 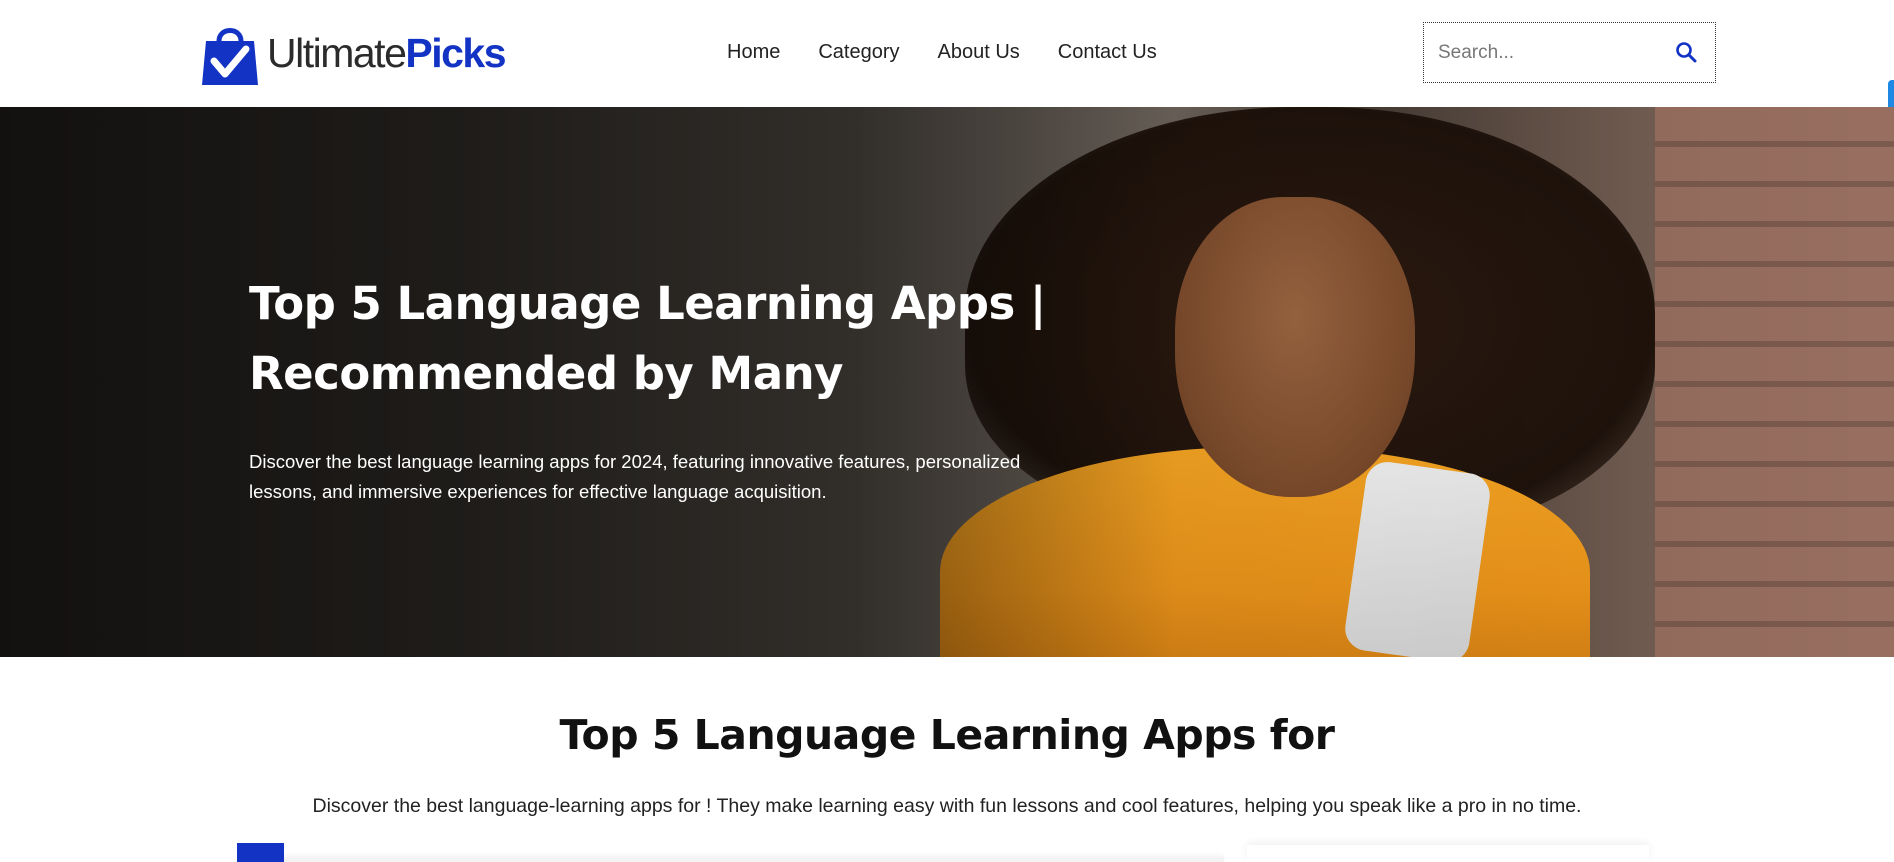 What do you see at coordinates (230, 53) in the screenshot?
I see `shopping-bag-check-icon` at bounding box center [230, 53].